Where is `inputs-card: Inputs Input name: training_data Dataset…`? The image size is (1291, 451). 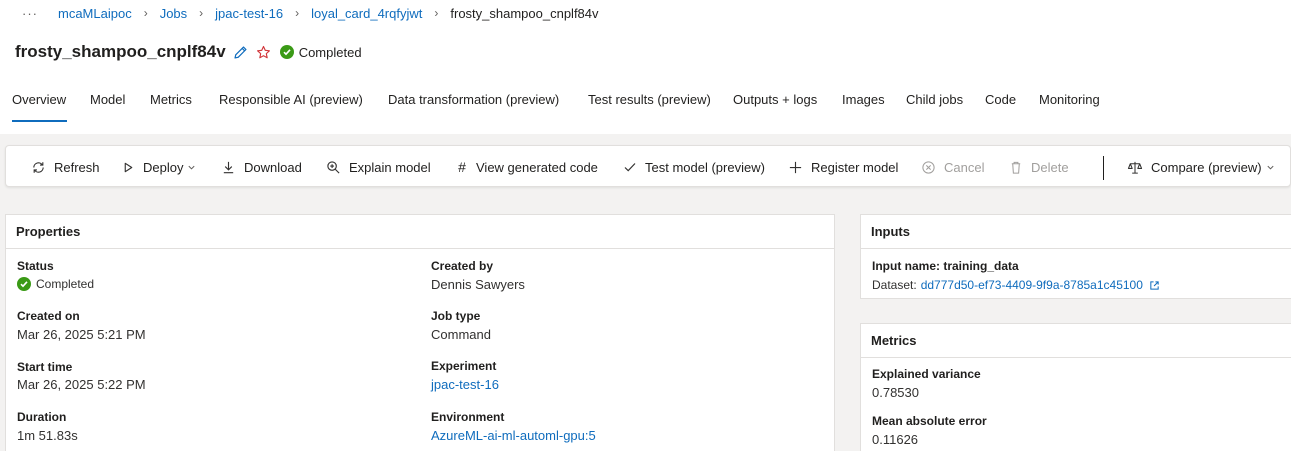 inputs-card: Inputs Input name: training_data Dataset… is located at coordinates (1075, 256).